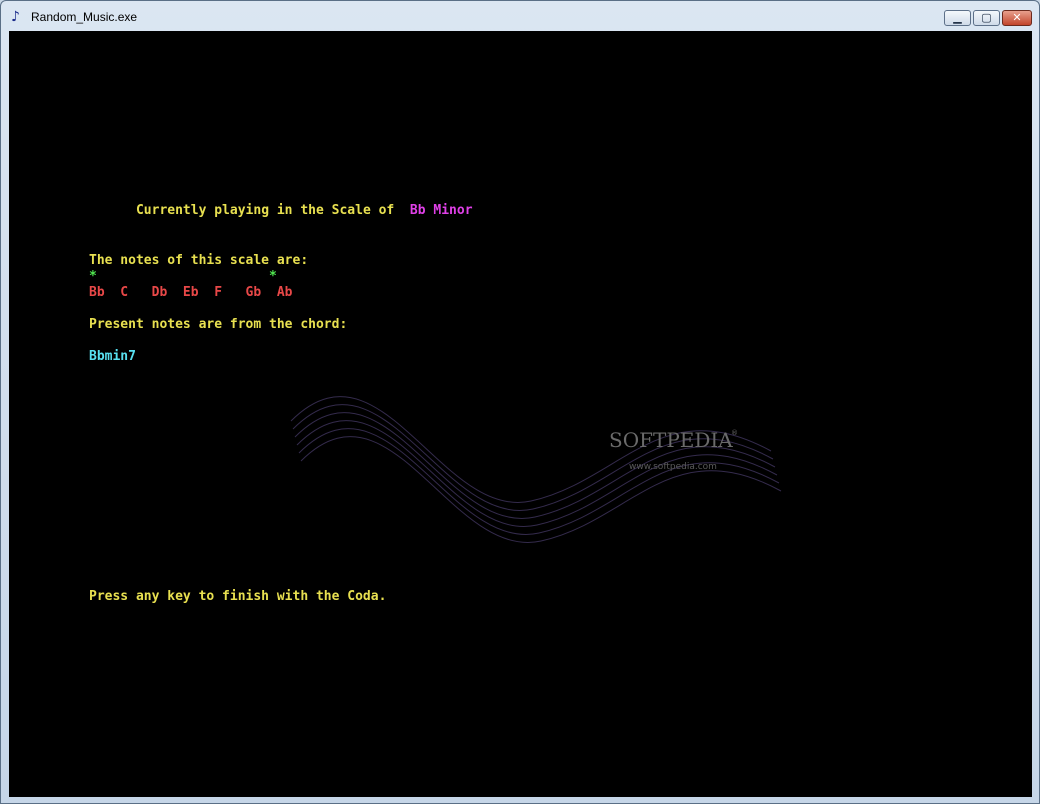 The height and width of the screenshot is (804, 1040). Describe the element at coordinates (218, 324) in the screenshot. I see `chord-heading: Present notes are from the chord:` at that location.